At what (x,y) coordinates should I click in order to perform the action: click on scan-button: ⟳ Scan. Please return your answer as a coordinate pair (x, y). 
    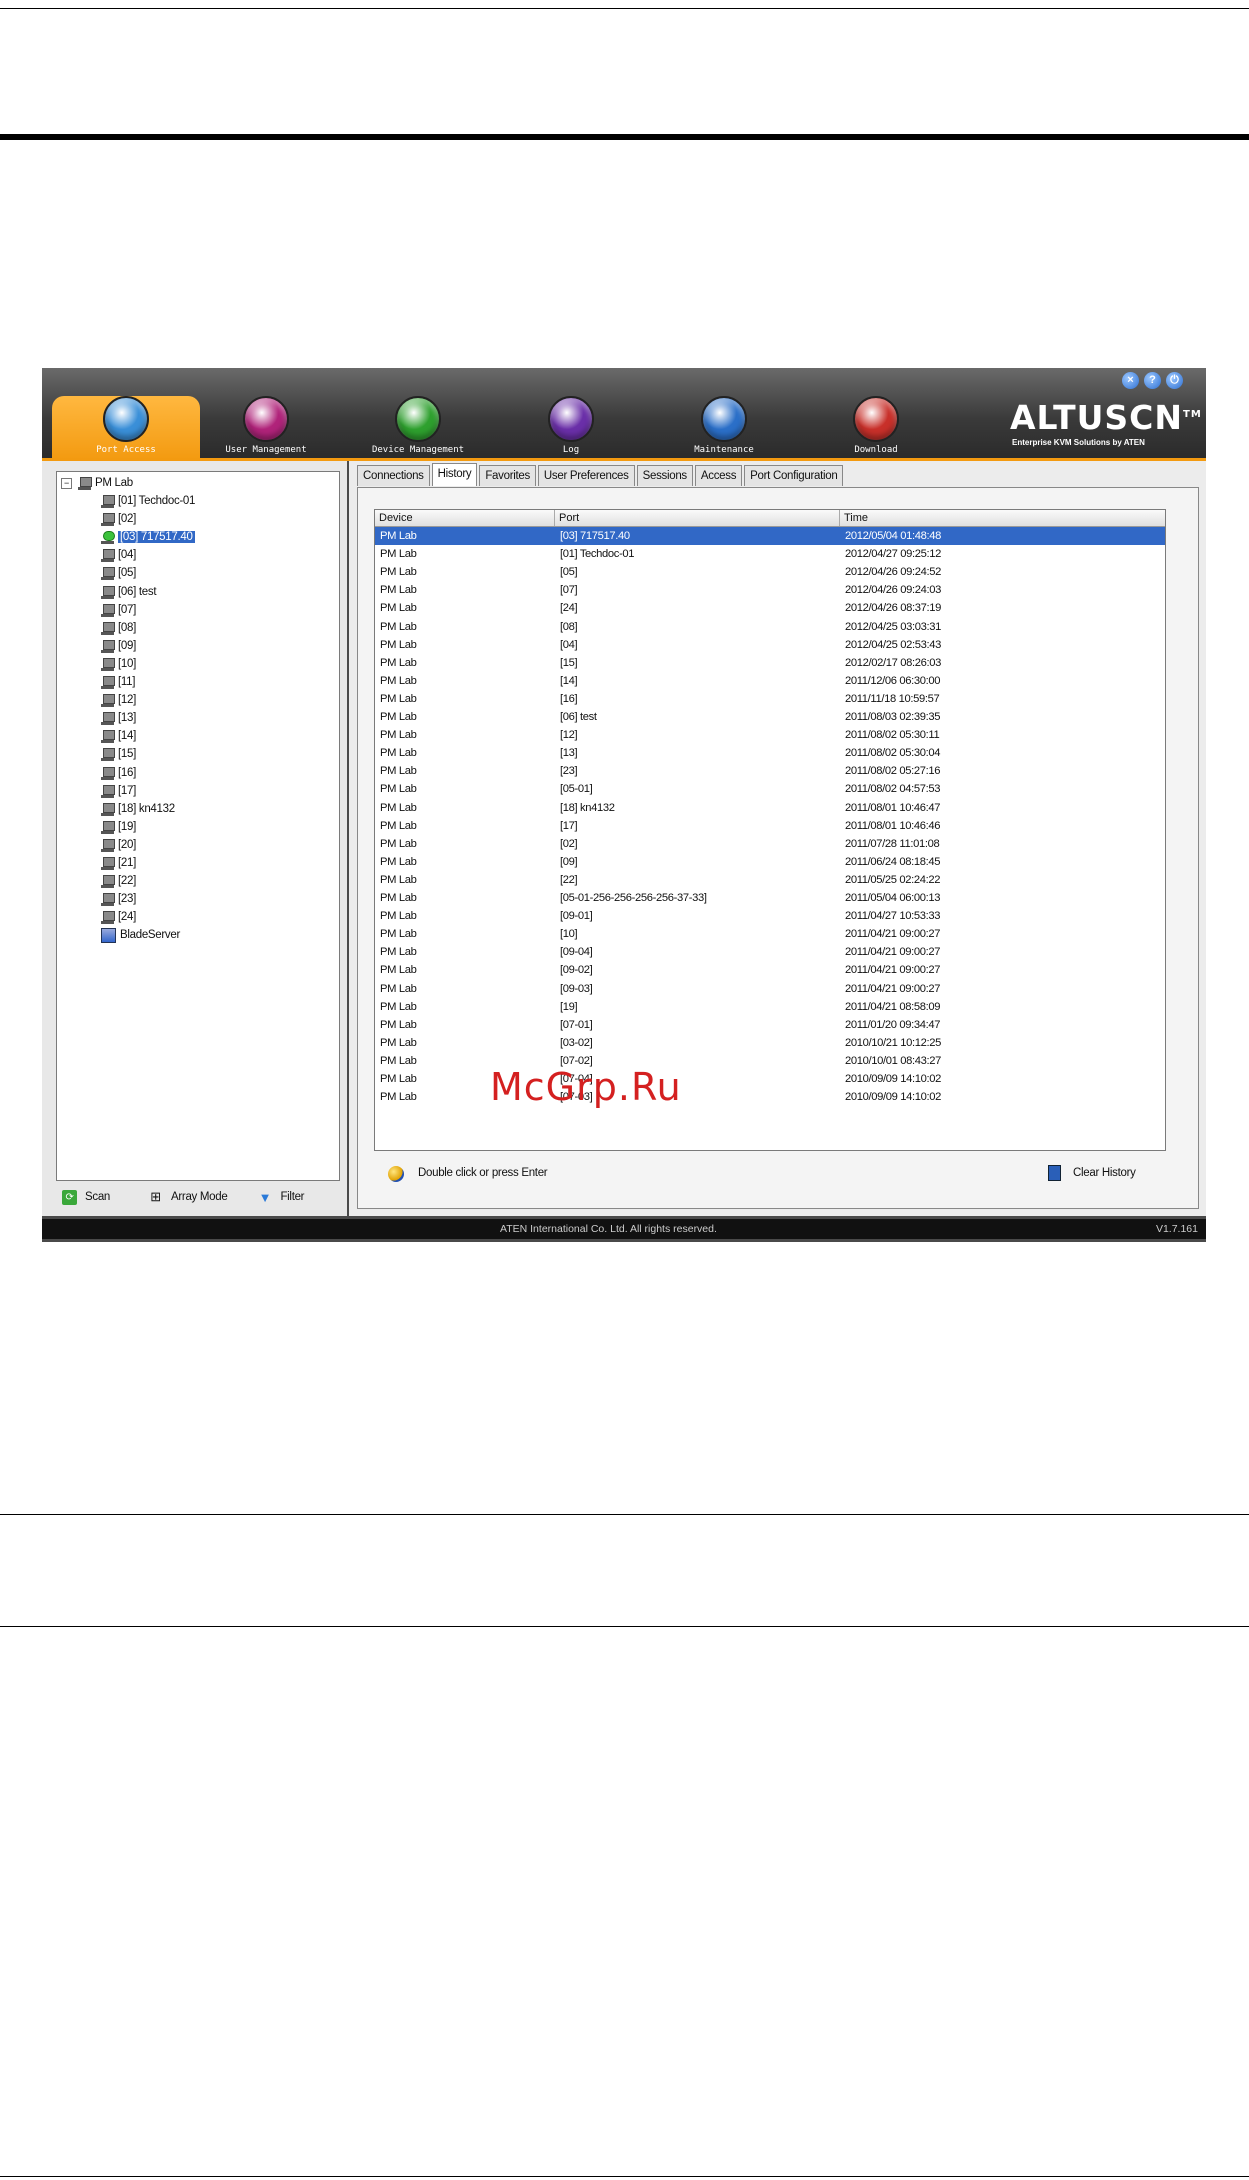
    Looking at the image, I should click on (86, 1197).